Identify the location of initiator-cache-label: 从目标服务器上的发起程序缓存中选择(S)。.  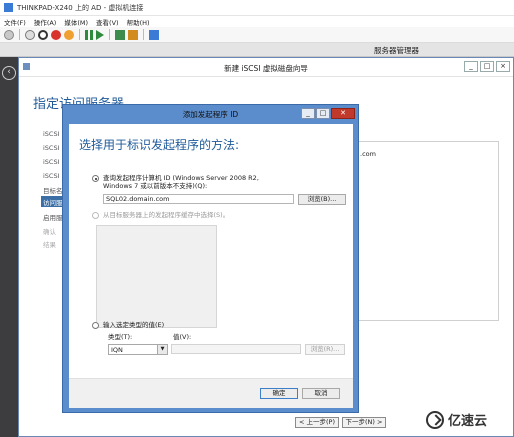
(166, 215).